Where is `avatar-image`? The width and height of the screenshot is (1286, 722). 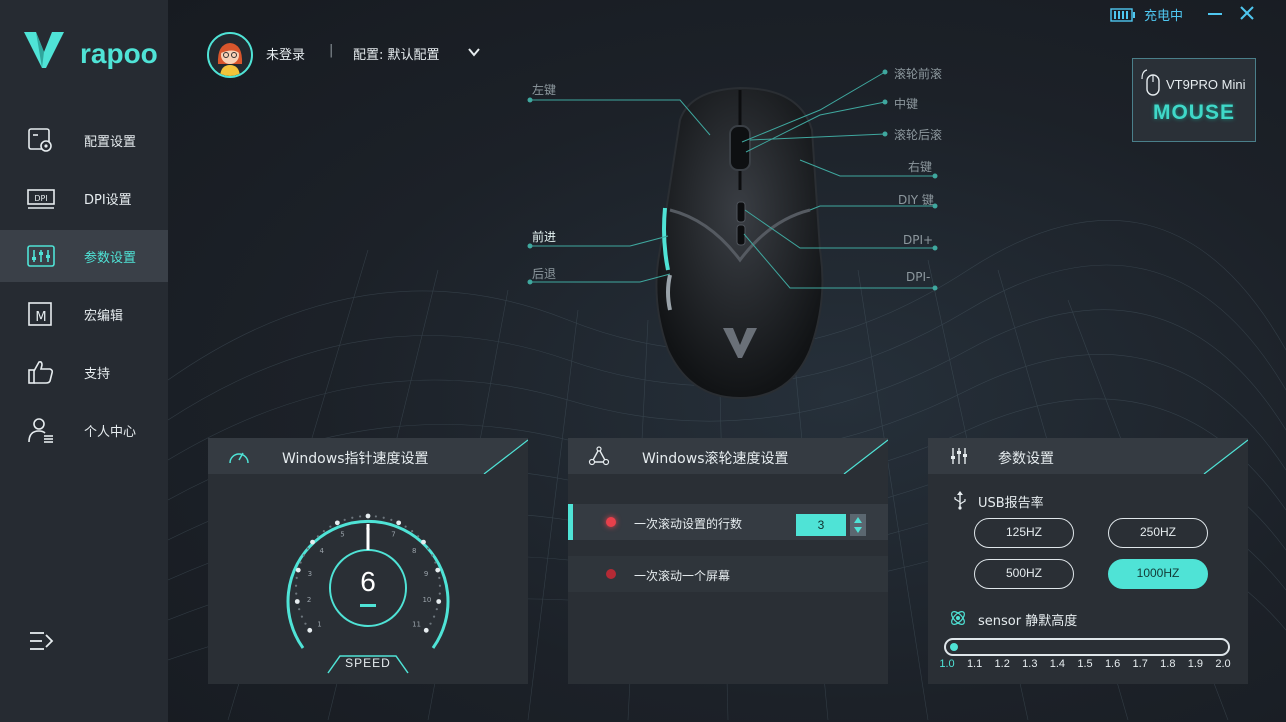
avatar-image is located at coordinates (230, 55).